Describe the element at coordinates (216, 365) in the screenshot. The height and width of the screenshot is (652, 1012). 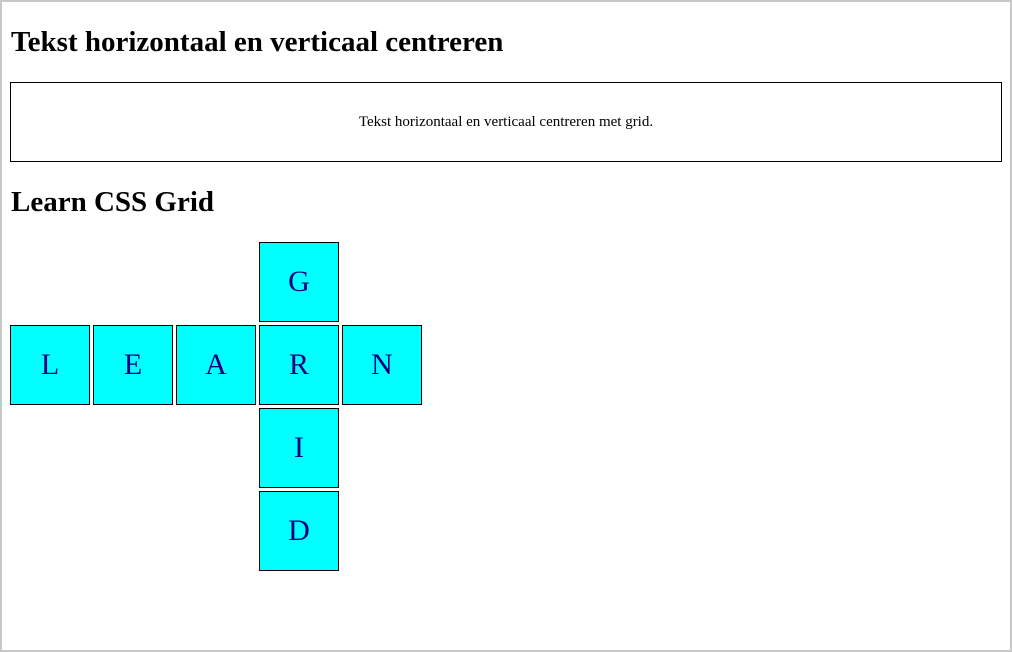
I see `grid-cell-a: A` at that location.